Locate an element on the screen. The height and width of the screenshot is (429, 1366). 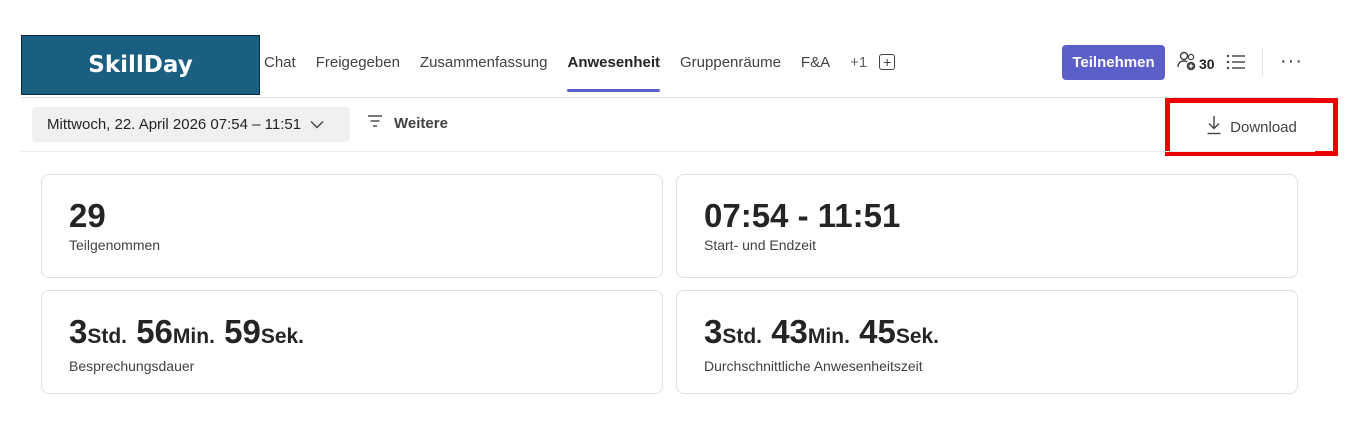
meeting-duration-label: Besprechungsdauer is located at coordinates (132, 366).